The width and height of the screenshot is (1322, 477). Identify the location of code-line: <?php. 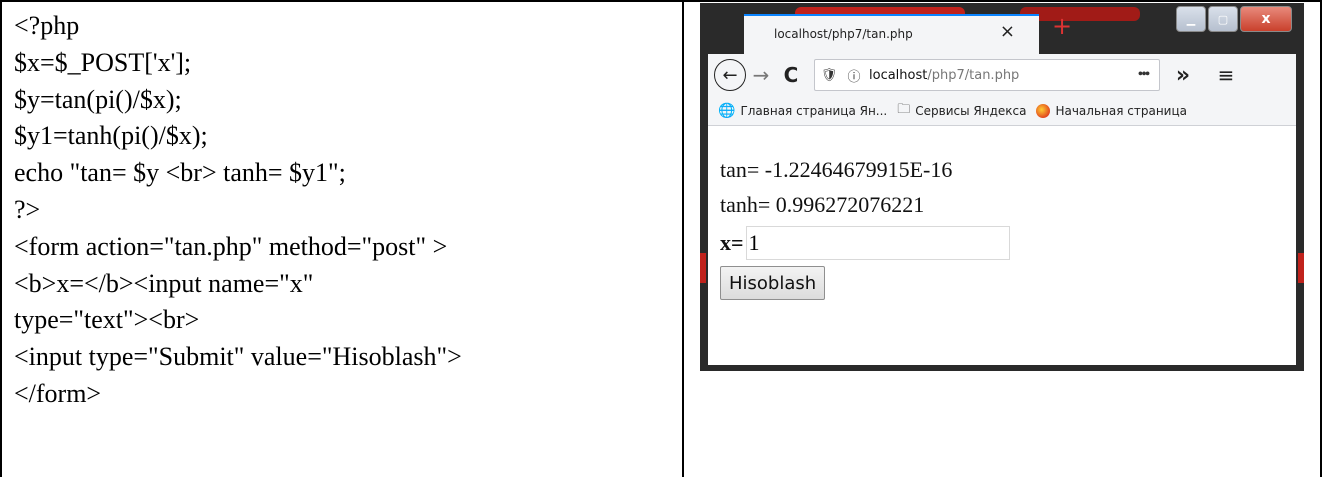
(47, 25).